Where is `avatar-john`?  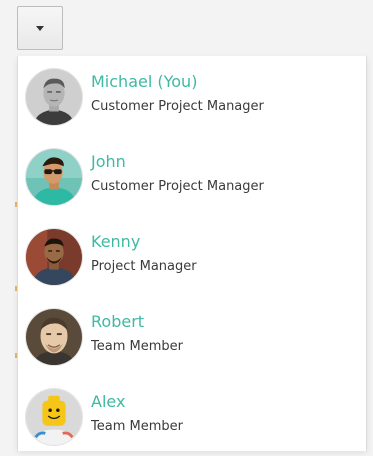
avatar-john is located at coordinates (54, 177).